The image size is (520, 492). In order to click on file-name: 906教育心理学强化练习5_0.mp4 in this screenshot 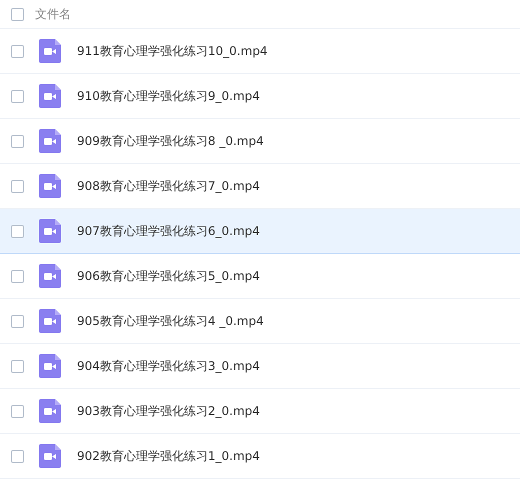, I will do `click(168, 276)`.